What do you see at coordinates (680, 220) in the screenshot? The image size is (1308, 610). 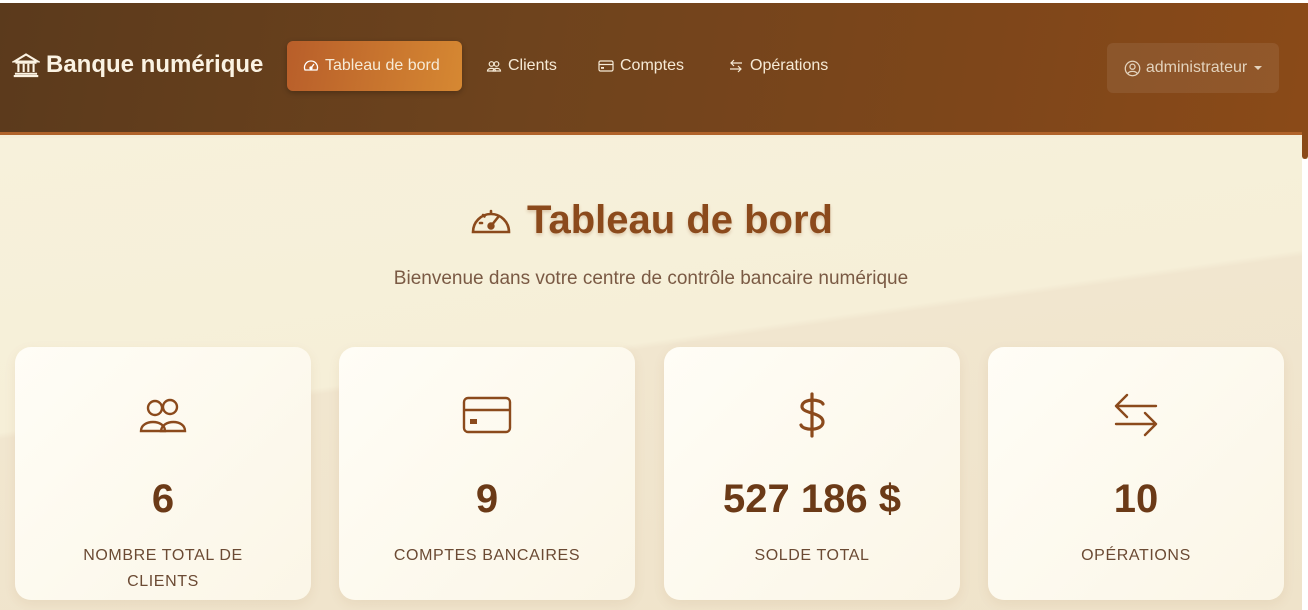 I see `page-title-text: Tableau de bord` at bounding box center [680, 220].